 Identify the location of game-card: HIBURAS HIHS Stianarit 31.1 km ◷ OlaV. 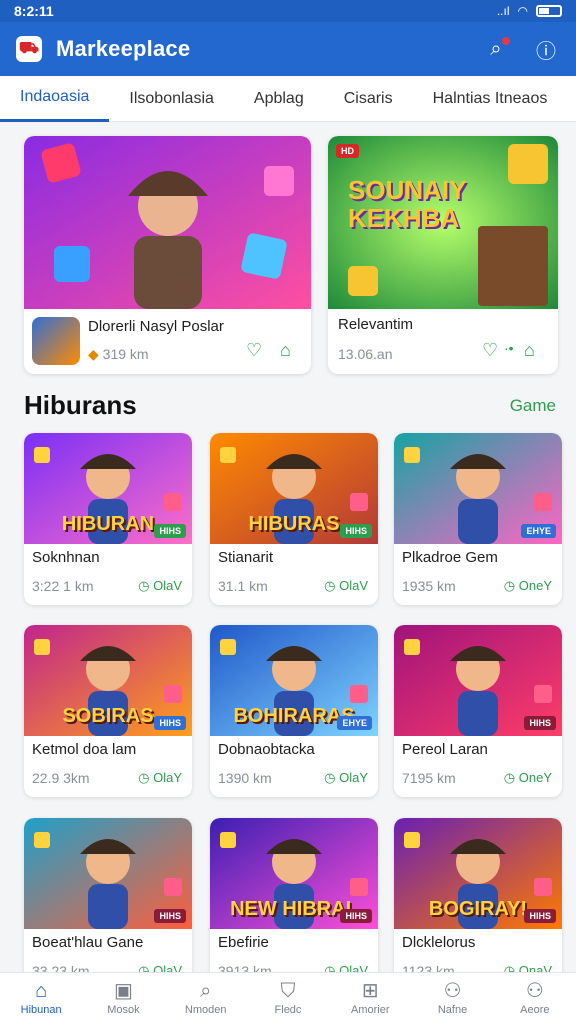
(294, 519).